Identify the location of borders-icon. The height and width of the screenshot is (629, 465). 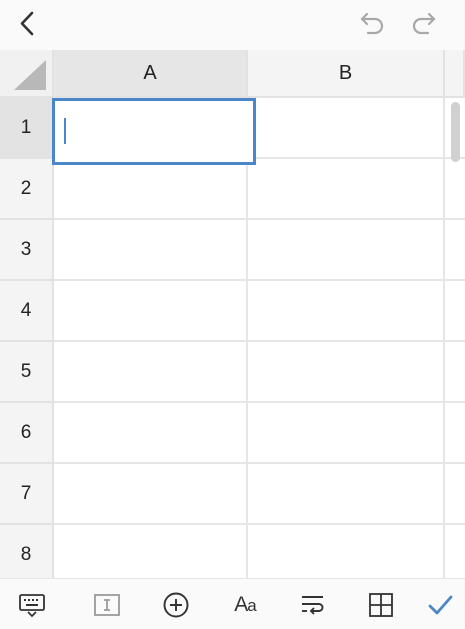
(381, 605).